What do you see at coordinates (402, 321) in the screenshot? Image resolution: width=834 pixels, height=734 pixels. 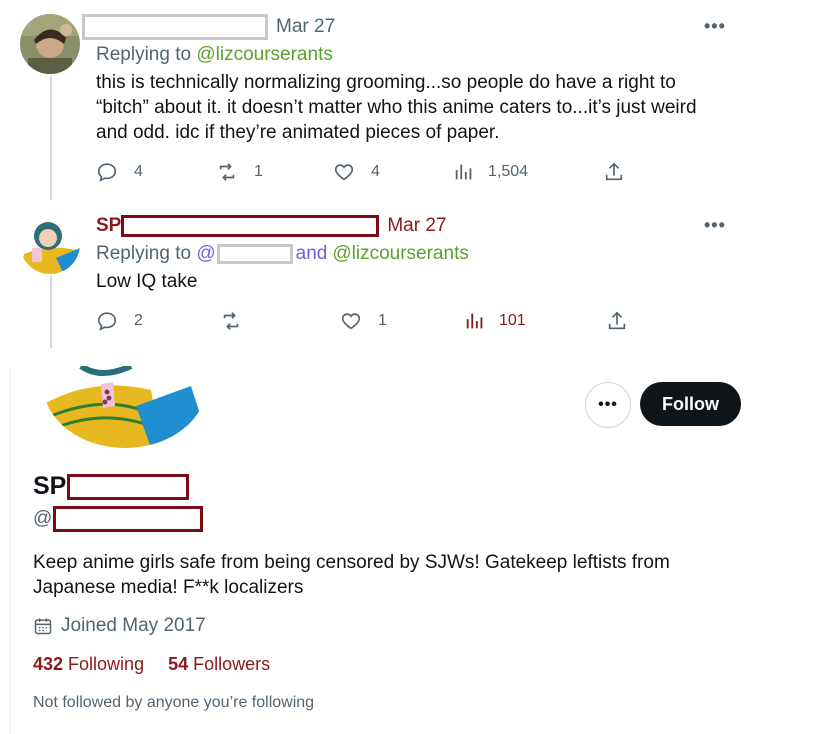 I see `like-button: 1` at bounding box center [402, 321].